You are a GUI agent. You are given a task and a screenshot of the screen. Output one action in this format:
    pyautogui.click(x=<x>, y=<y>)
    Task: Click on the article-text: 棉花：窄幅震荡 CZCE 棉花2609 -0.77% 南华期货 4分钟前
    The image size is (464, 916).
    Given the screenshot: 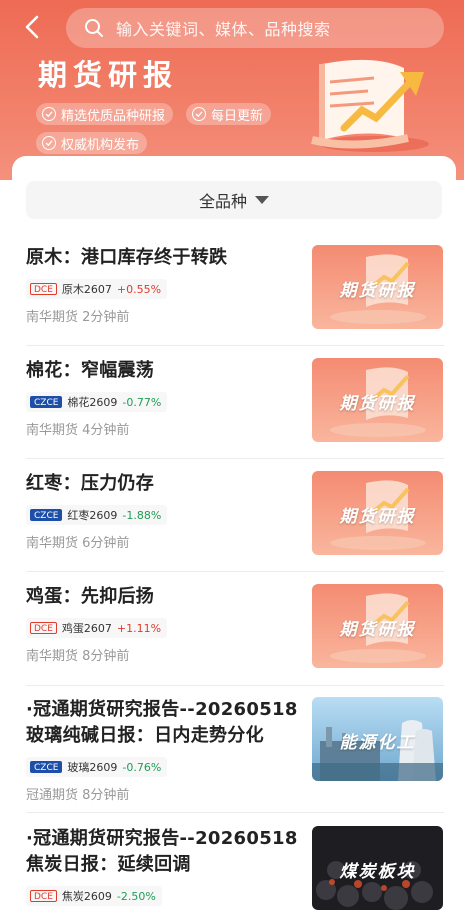 What is the action you would take?
    pyautogui.click(x=163, y=398)
    